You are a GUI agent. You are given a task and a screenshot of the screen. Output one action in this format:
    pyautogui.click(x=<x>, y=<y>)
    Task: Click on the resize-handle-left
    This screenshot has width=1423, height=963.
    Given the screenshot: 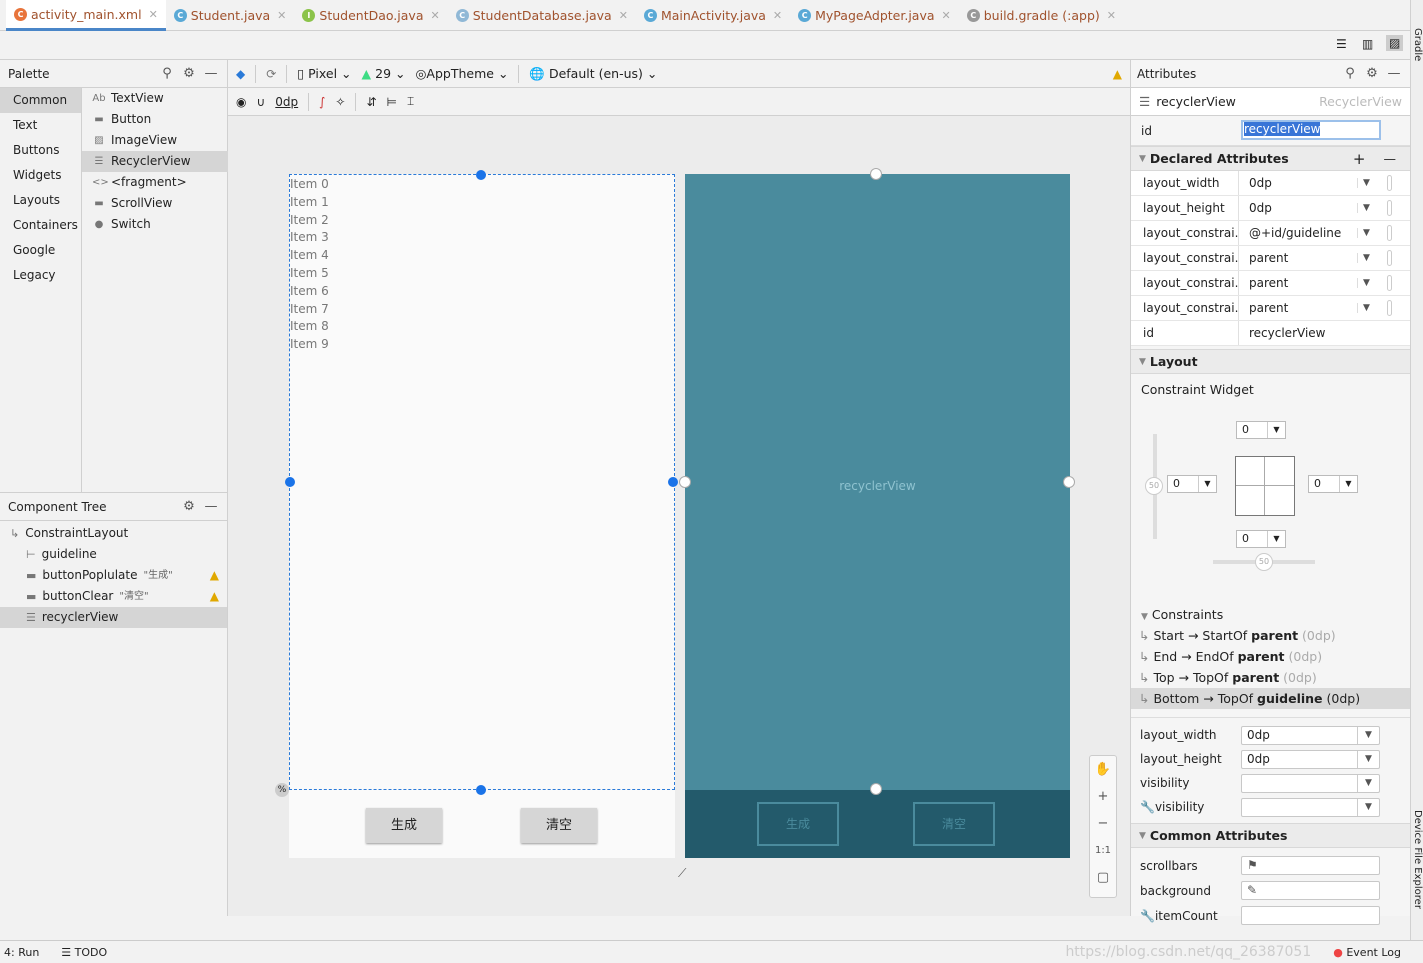 What is the action you would take?
    pyautogui.click(x=290, y=482)
    